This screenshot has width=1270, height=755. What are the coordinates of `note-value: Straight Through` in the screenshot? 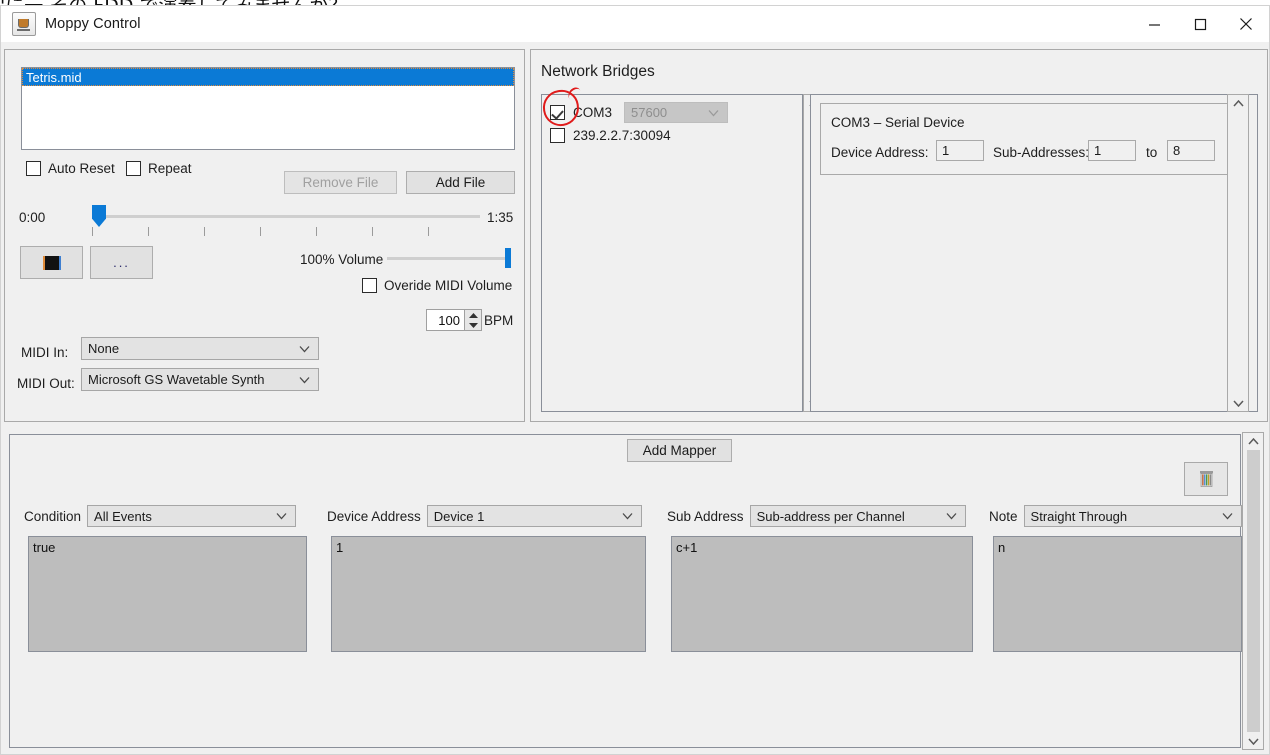 It's located at (1079, 516).